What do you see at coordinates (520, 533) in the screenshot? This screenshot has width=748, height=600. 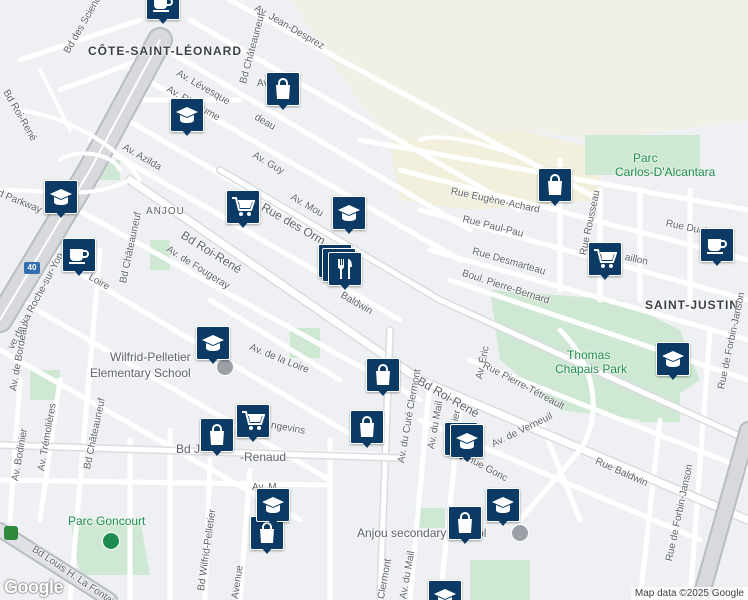 I see `school-marker-anjou` at bounding box center [520, 533].